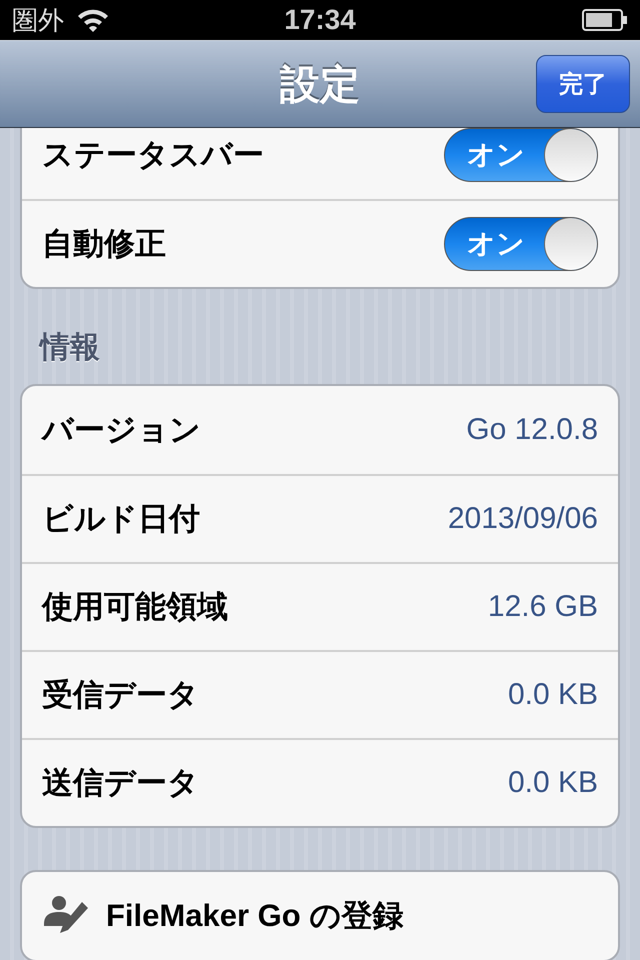 The height and width of the screenshot is (960, 640). Describe the element at coordinates (69, 348) in the screenshot. I see `section-header: 情報` at that location.